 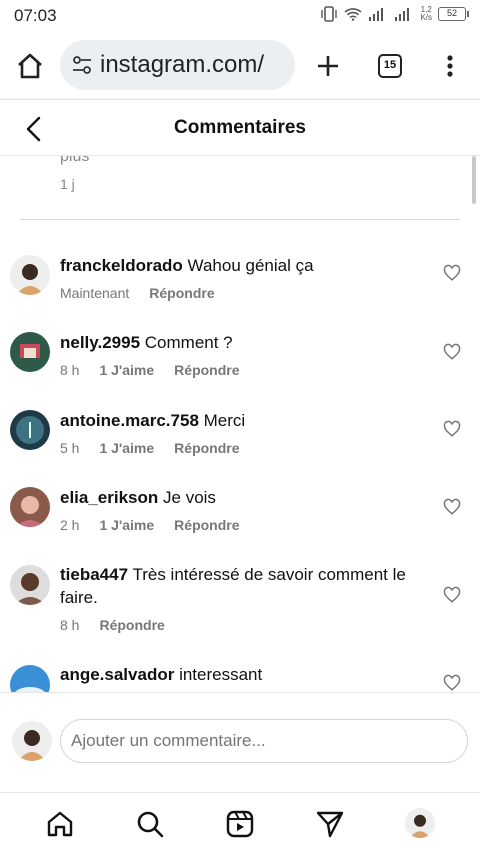 What do you see at coordinates (329, 14) in the screenshot?
I see `vibrate-icon` at bounding box center [329, 14].